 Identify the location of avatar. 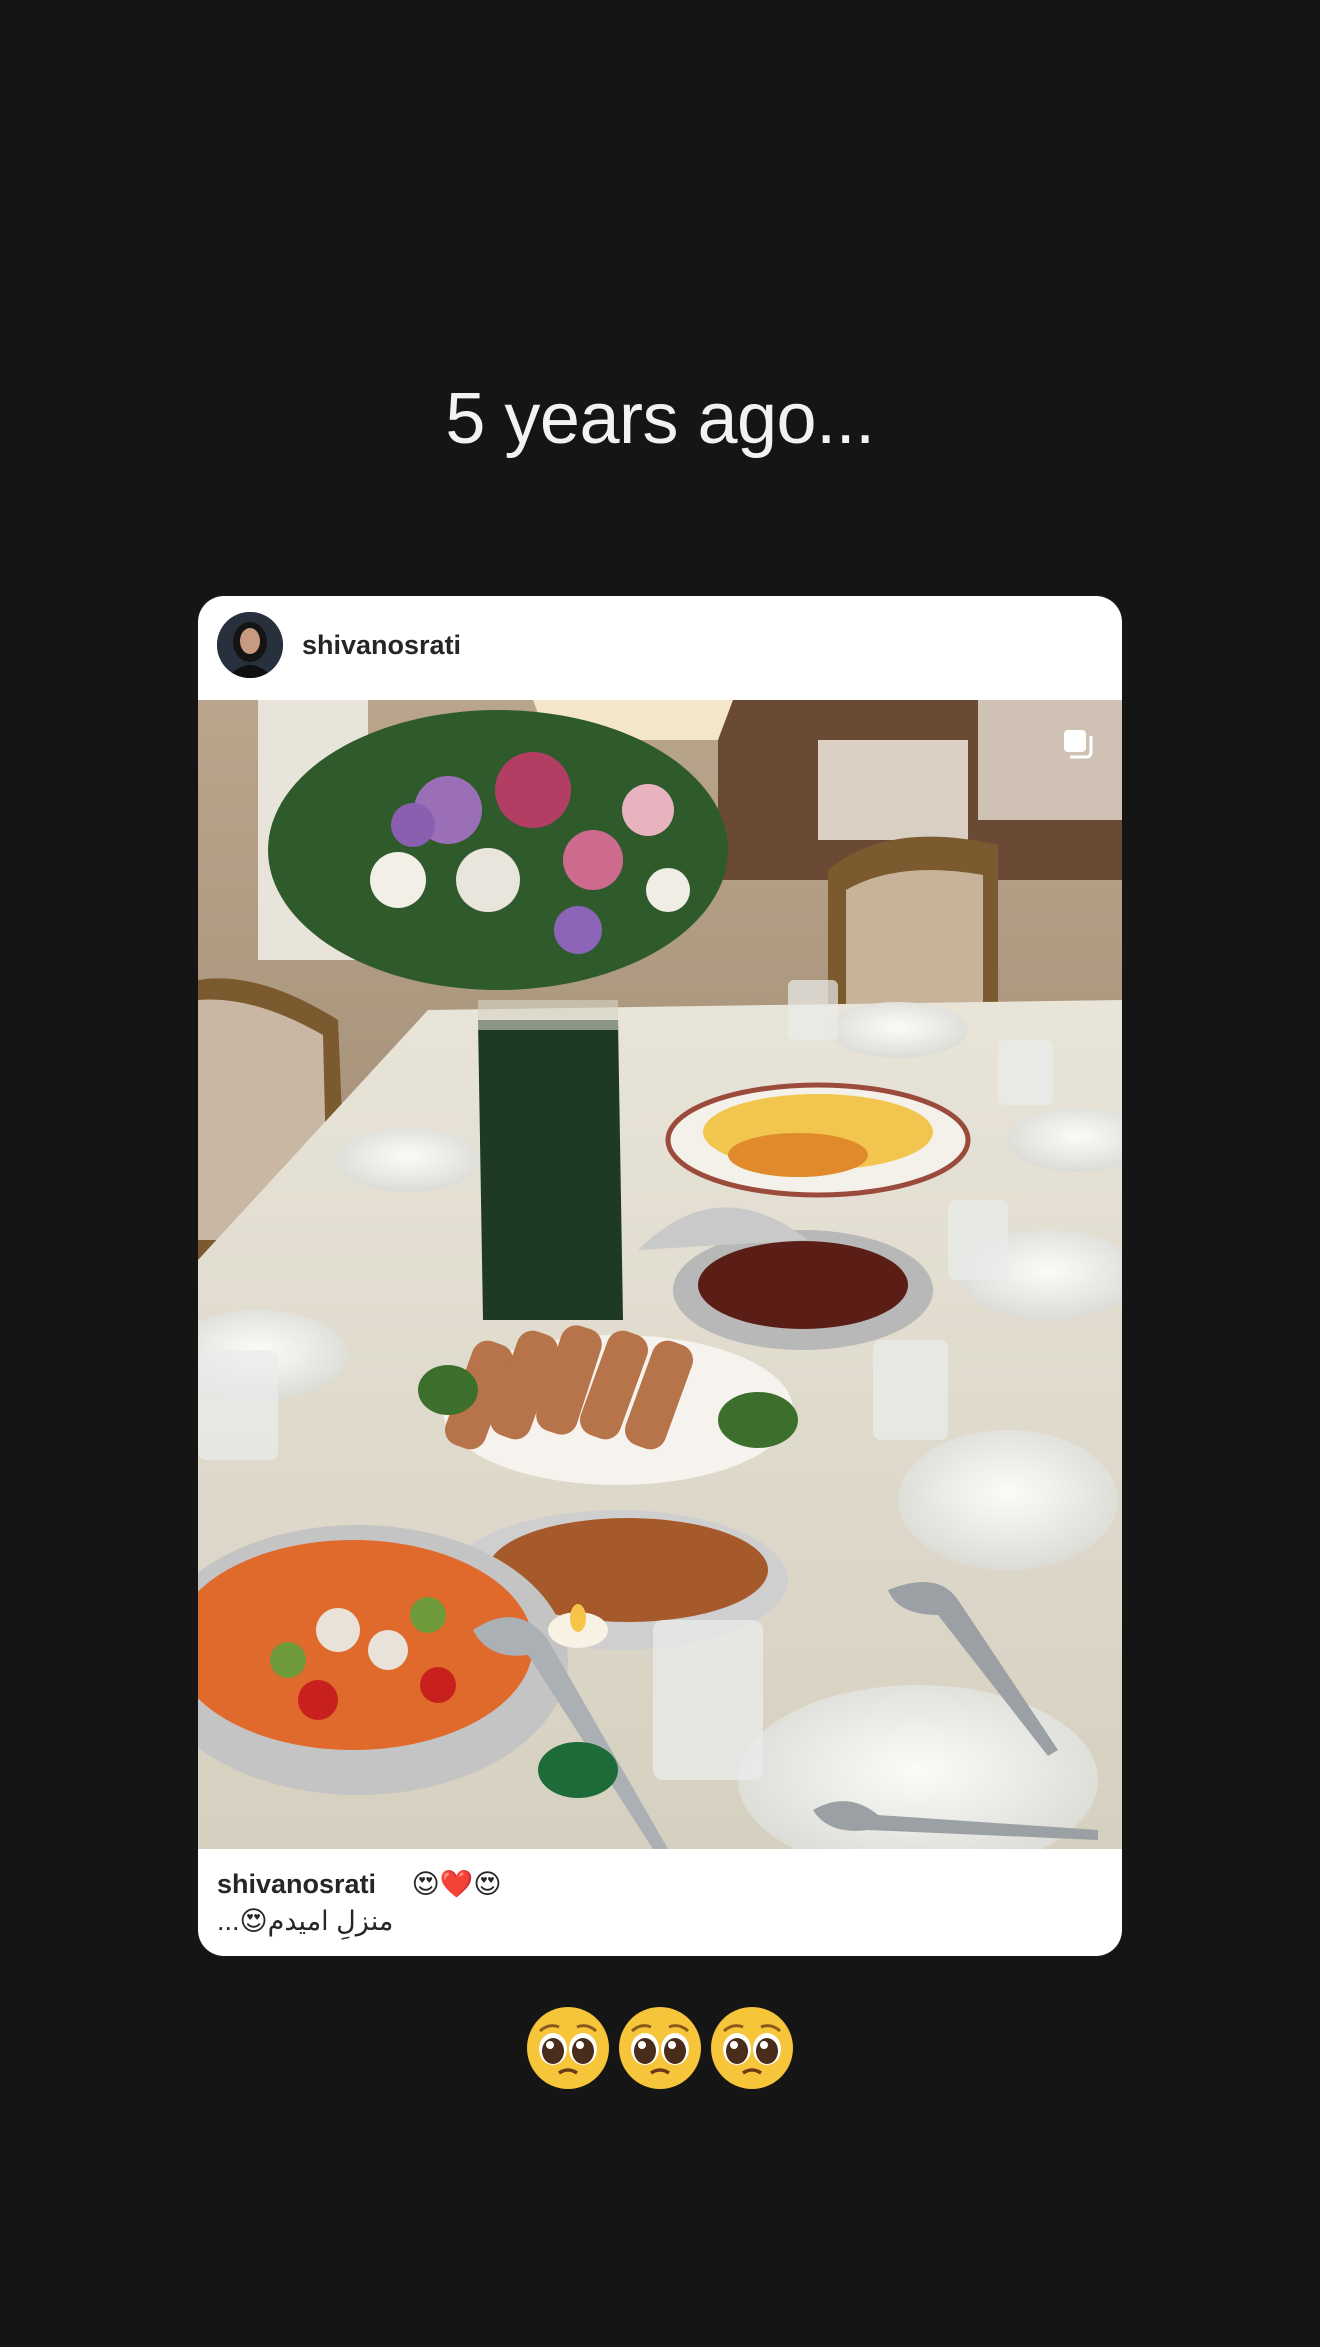
(250, 645).